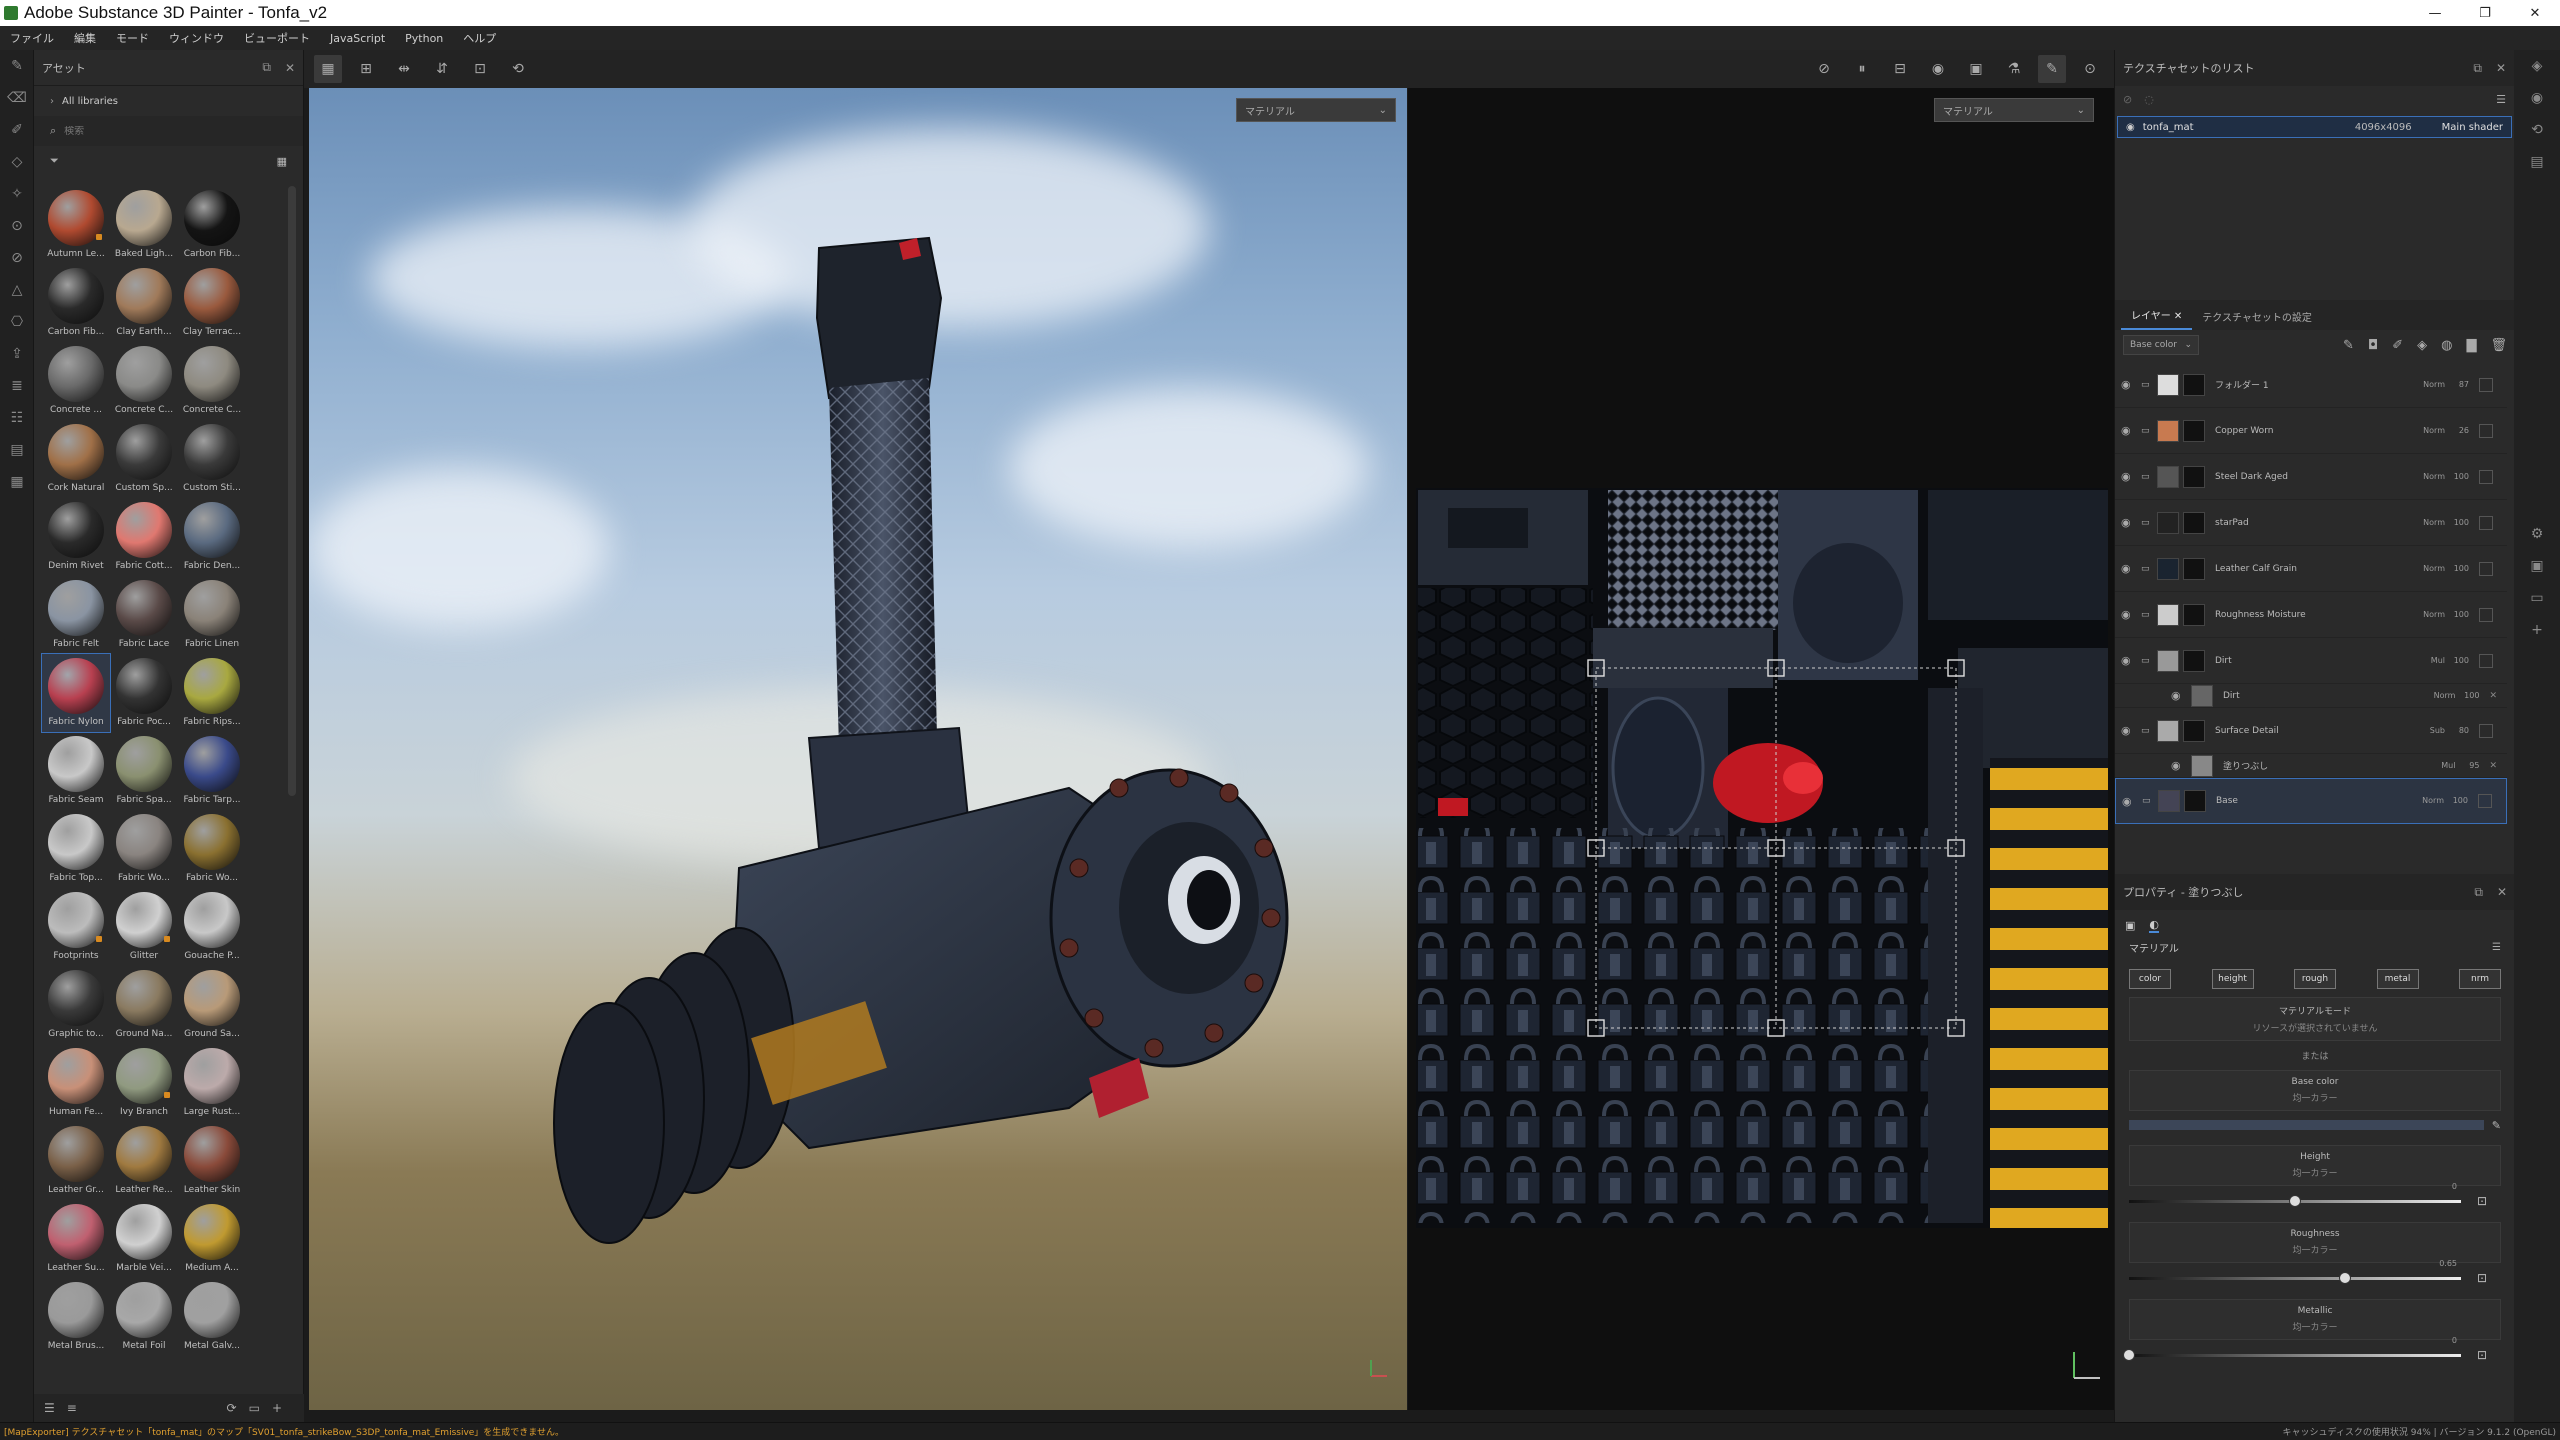  Describe the element at coordinates (17, 450) in the screenshot. I see `document-icon: ▤` at that location.